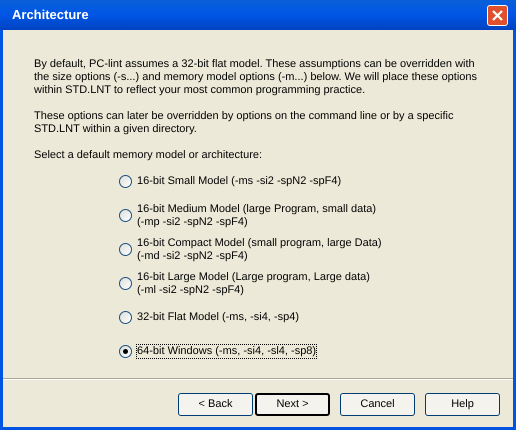  What do you see at coordinates (377, 404) in the screenshot?
I see `dialog-button: Cancel` at bounding box center [377, 404].